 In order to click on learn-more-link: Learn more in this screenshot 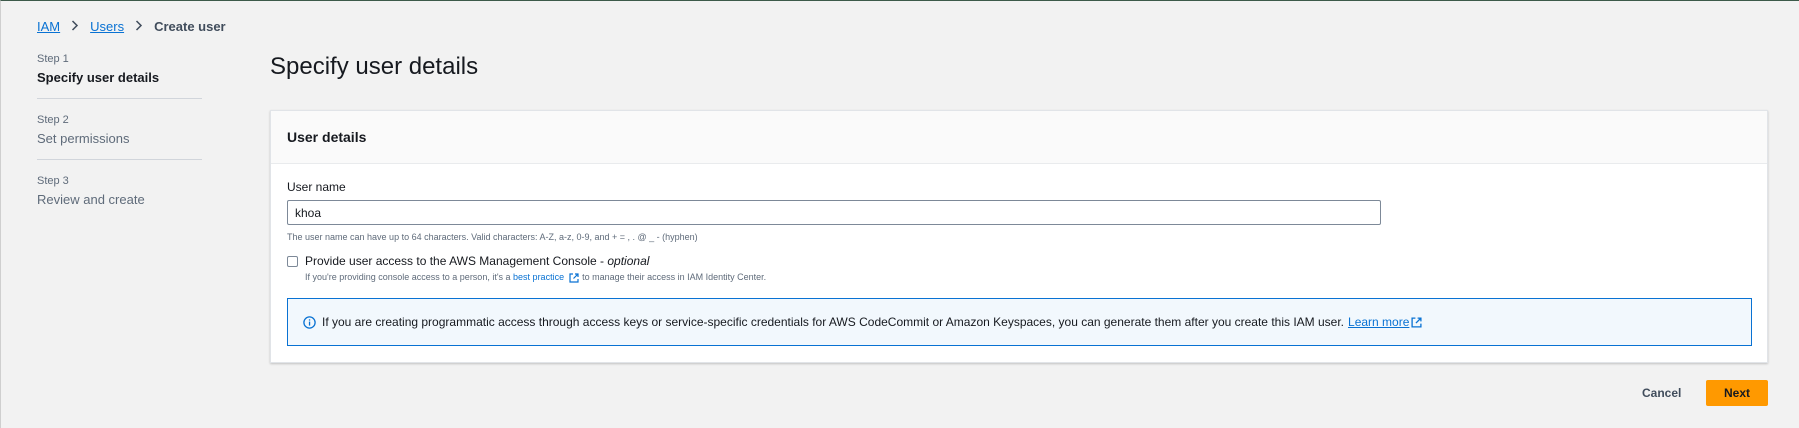, I will do `click(1378, 322)`.